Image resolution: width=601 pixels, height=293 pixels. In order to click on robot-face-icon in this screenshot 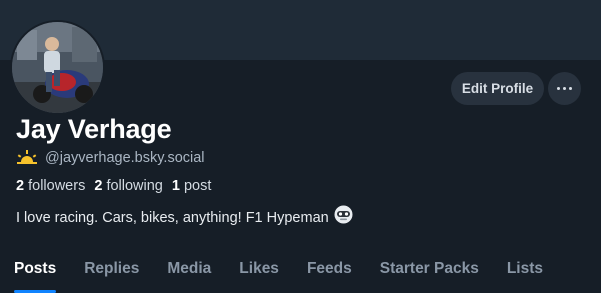, I will do `click(343, 214)`.